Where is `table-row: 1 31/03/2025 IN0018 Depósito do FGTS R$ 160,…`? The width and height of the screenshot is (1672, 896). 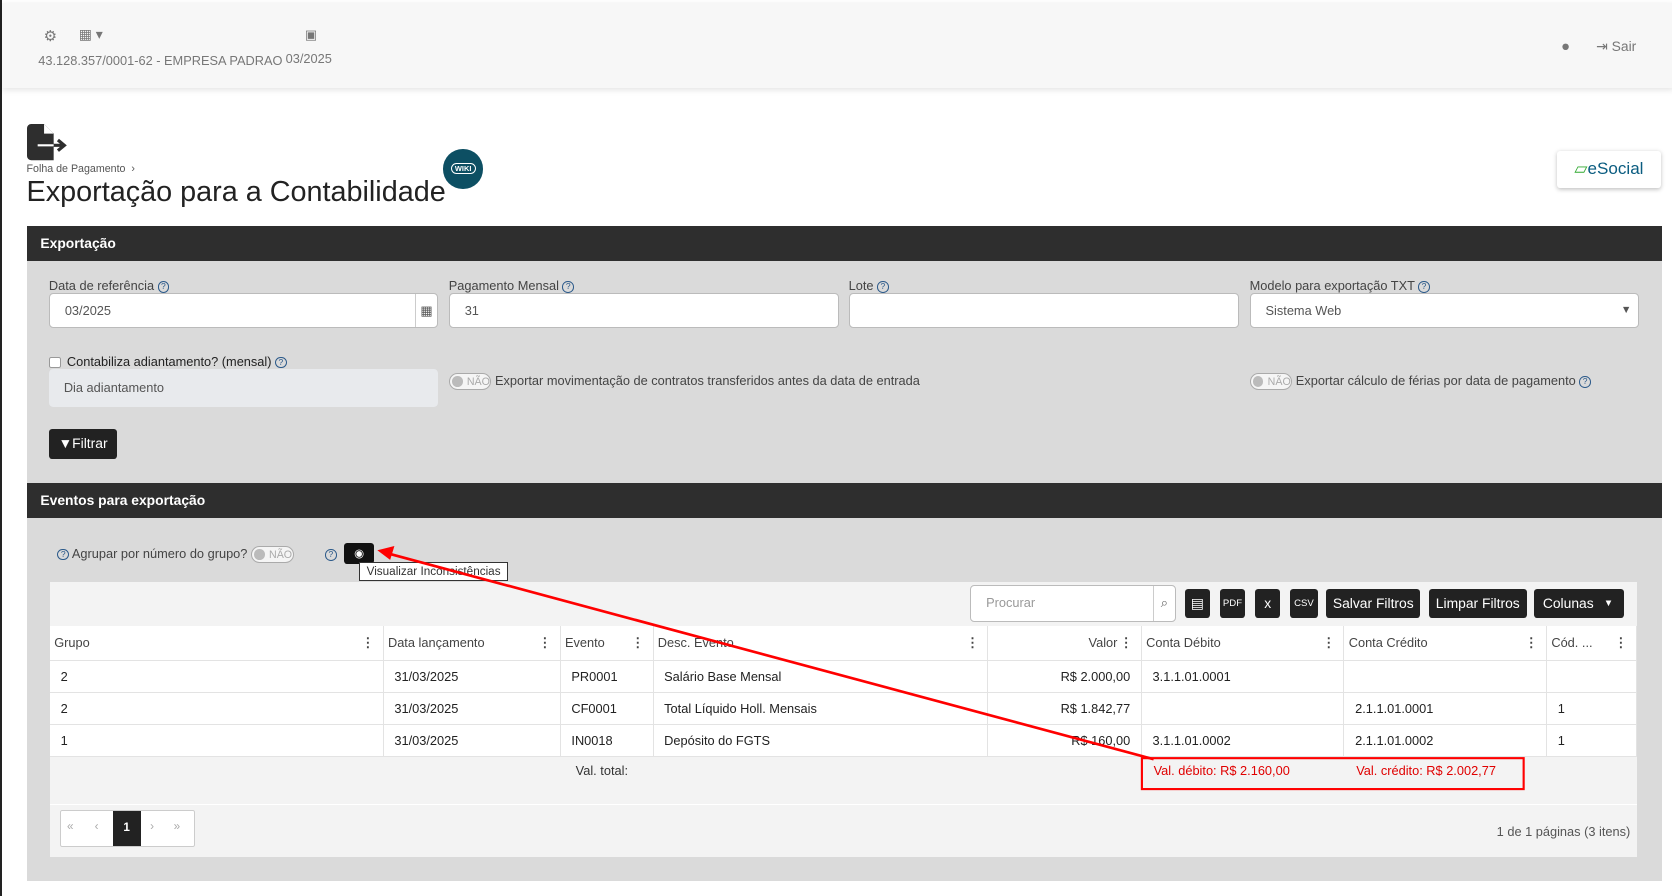 table-row: 1 31/03/2025 IN0018 Depósito do FGTS R$ 160,… is located at coordinates (843, 740).